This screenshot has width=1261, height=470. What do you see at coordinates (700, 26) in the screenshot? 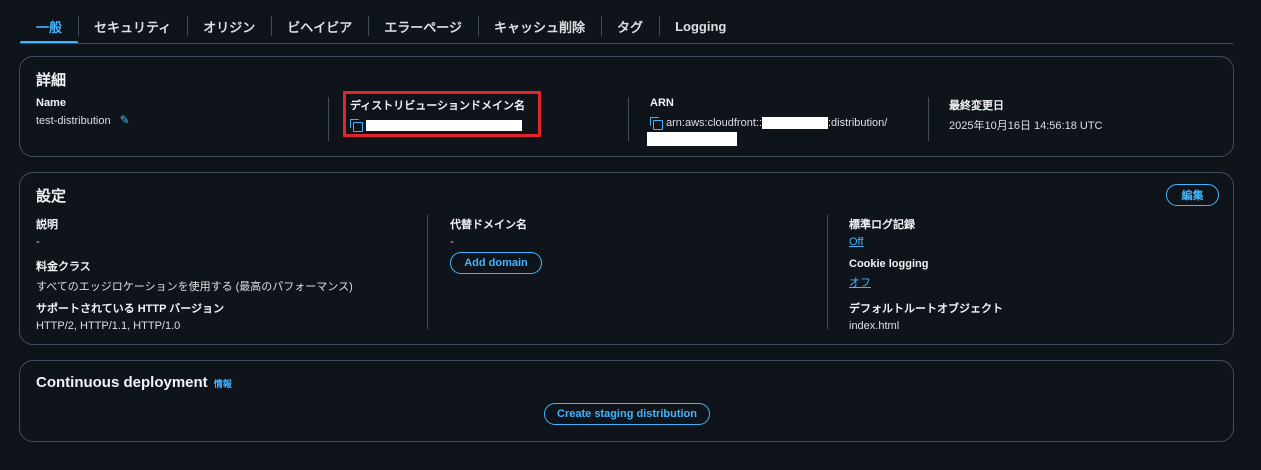
I see `tab-logging: Logging` at bounding box center [700, 26].